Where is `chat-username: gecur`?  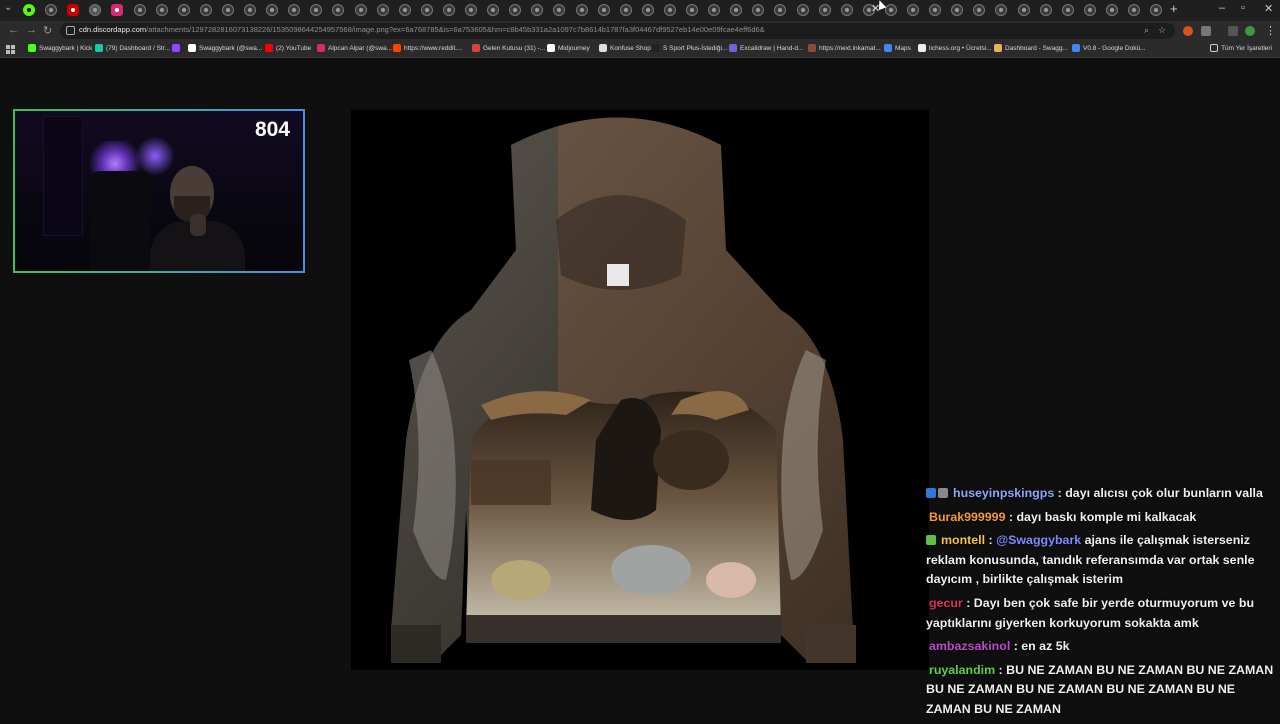
chat-username: gecur is located at coordinates (946, 603).